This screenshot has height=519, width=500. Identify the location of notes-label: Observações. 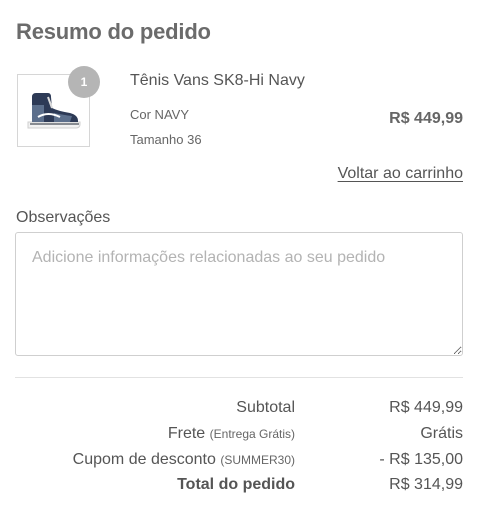
(63, 217).